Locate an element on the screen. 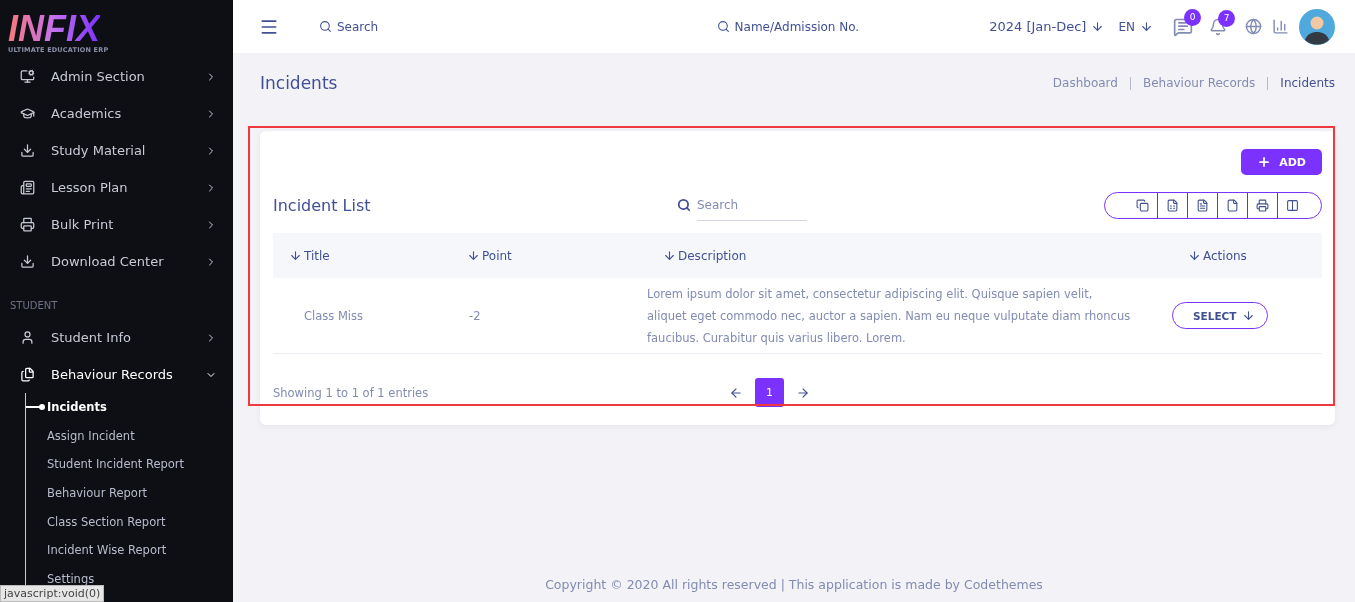 The width and height of the screenshot is (1355, 602). sidebar-item-label: Academics is located at coordinates (87, 113).